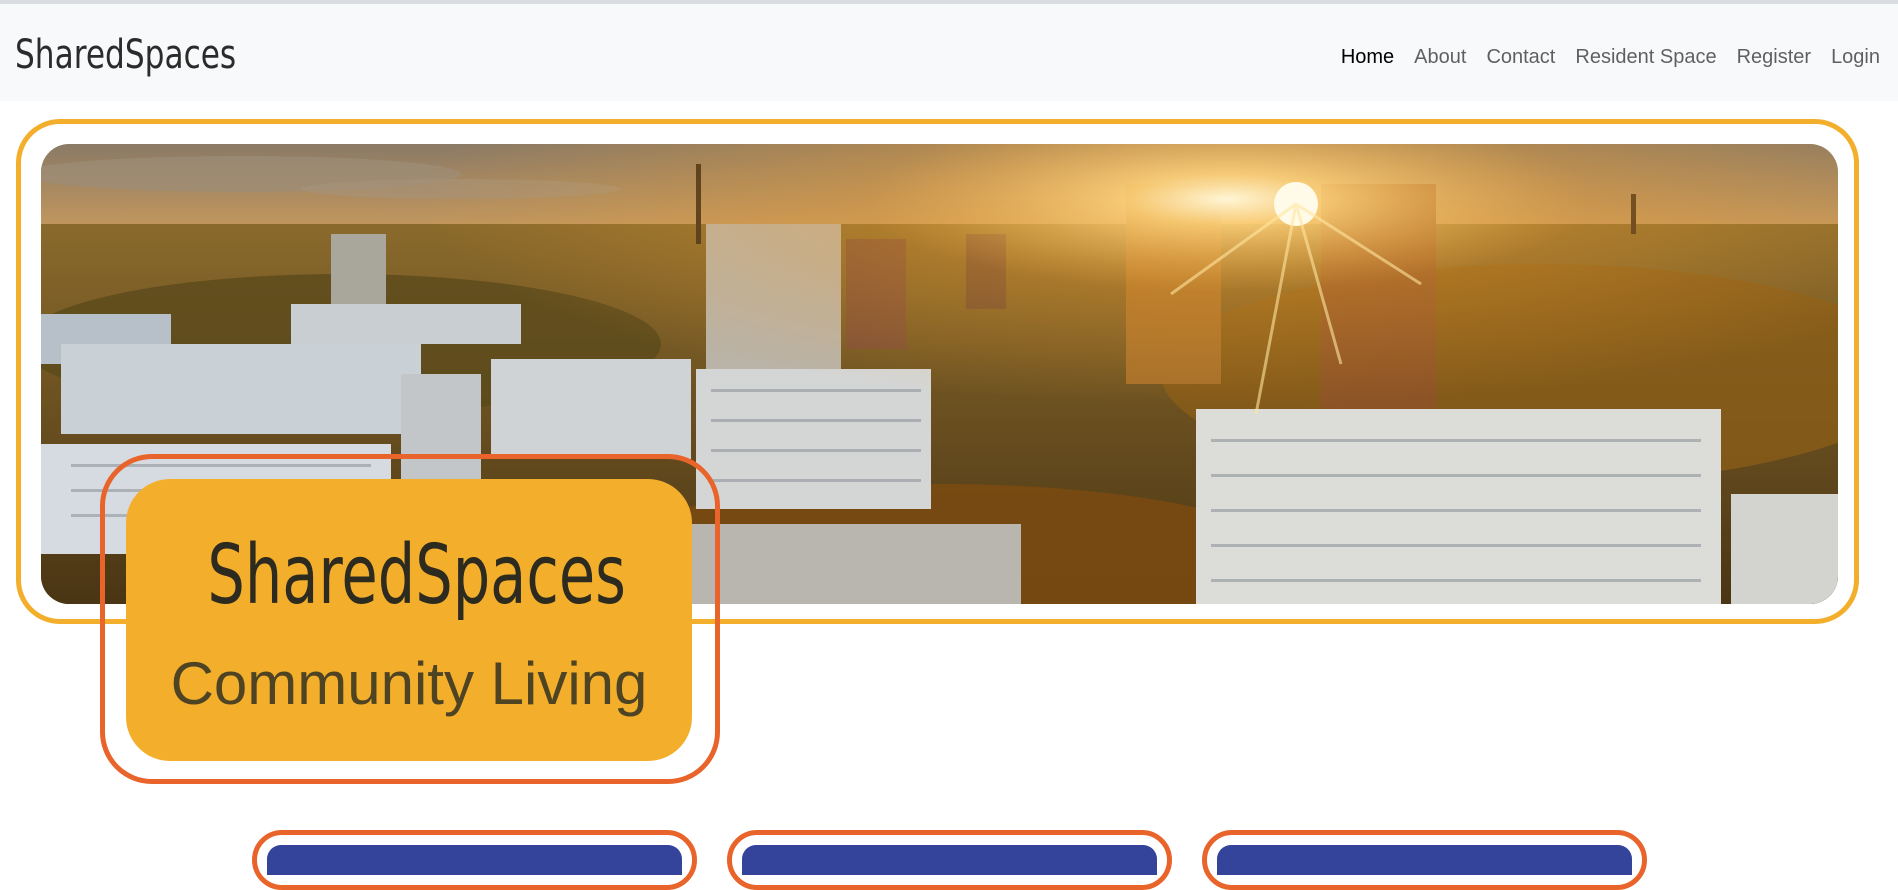 The width and height of the screenshot is (1898, 890). What do you see at coordinates (1774, 57) in the screenshot?
I see `nav-link-register: Register` at bounding box center [1774, 57].